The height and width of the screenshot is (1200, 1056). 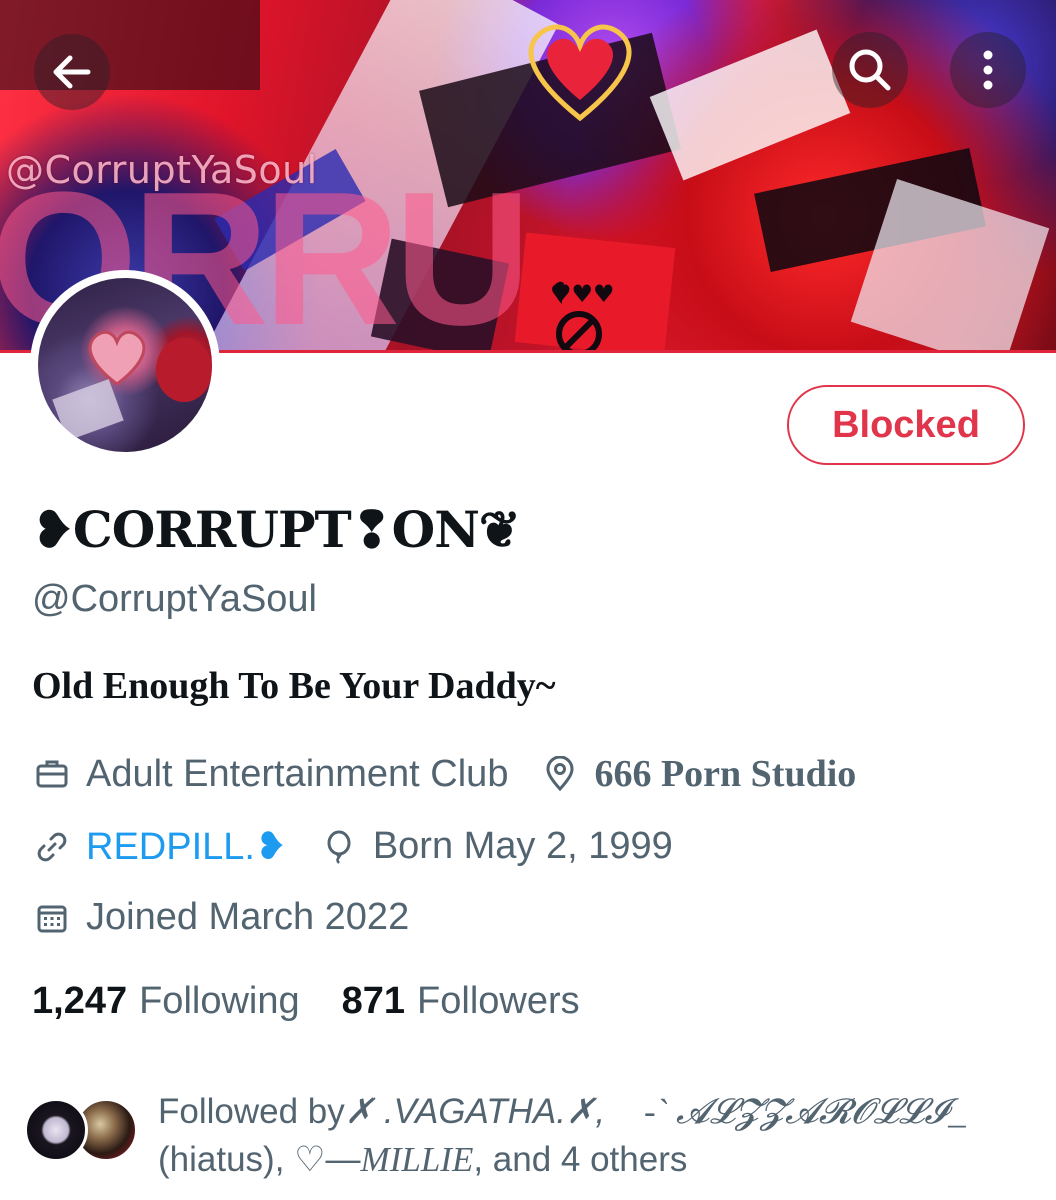 I want to click on banner-art-shape, so click(x=750, y=105).